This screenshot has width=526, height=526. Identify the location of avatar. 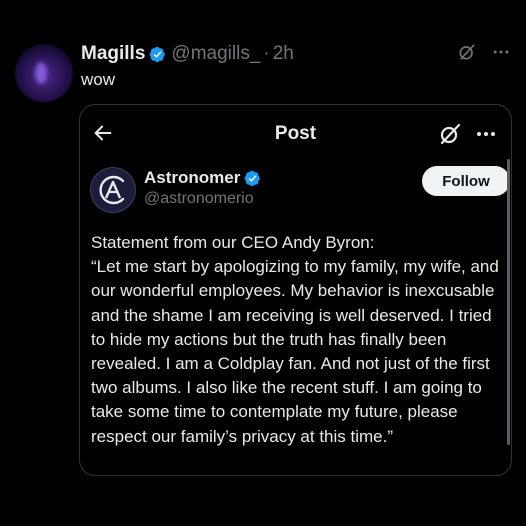
(44, 73).